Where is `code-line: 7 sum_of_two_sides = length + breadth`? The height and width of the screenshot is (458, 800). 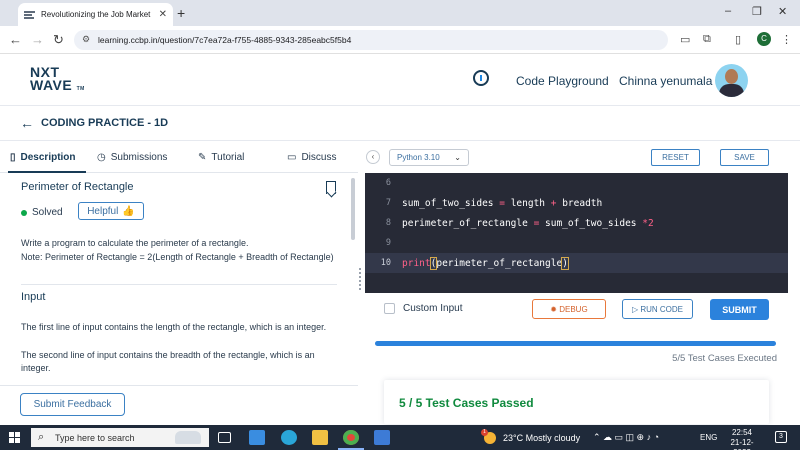 code-line: 7 sum_of_two_sides = length + breadth is located at coordinates (576, 203).